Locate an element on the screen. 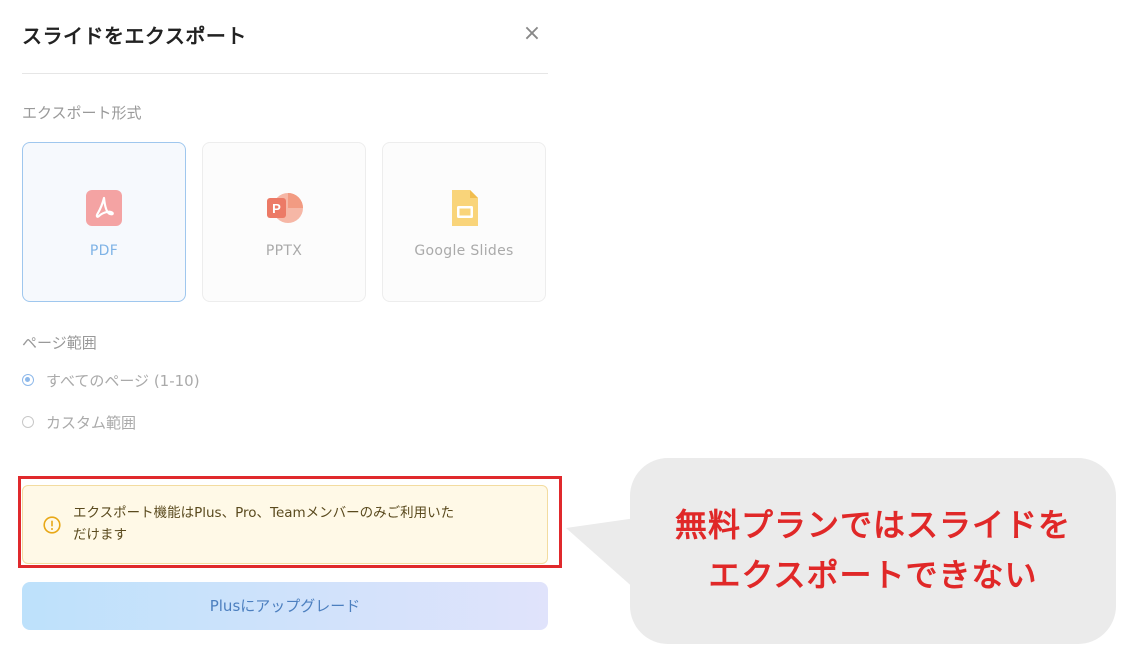 This screenshot has width=1139, height=647. format-option-label: PDF is located at coordinates (104, 251).